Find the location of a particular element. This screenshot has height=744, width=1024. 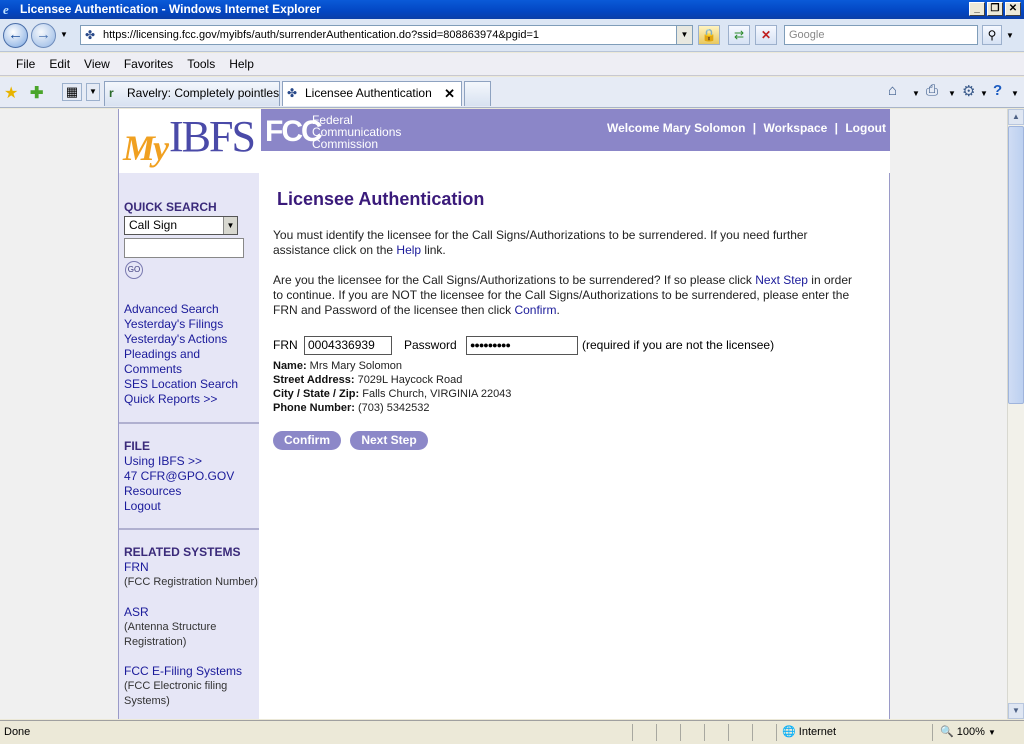

window-controls: _ ❐ ✕ is located at coordinates (995, 9).